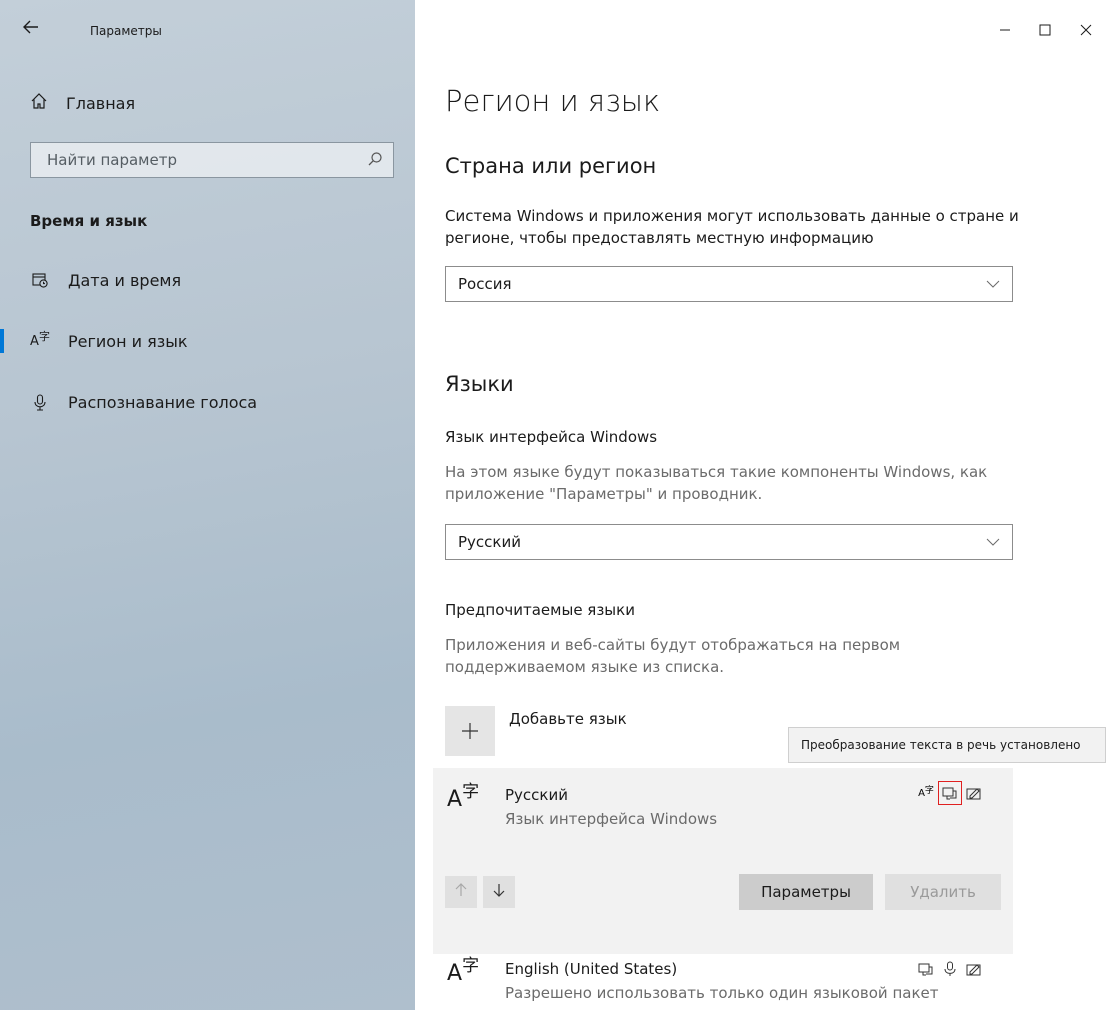 The height and width of the screenshot is (1010, 1106). Describe the element at coordinates (1086, 30) in the screenshot. I see `close-icon` at that location.